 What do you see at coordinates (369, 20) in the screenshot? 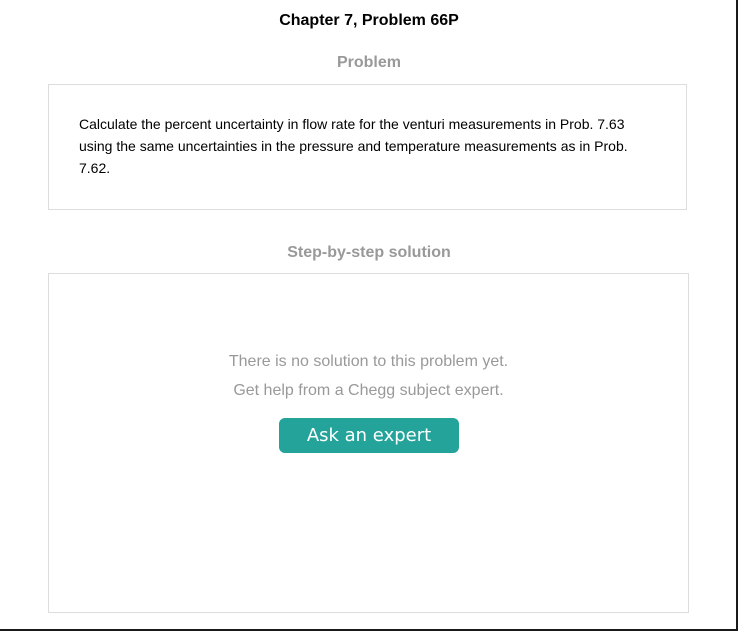
I see `chapter-title: Chapter 7, Problem 66P` at bounding box center [369, 20].